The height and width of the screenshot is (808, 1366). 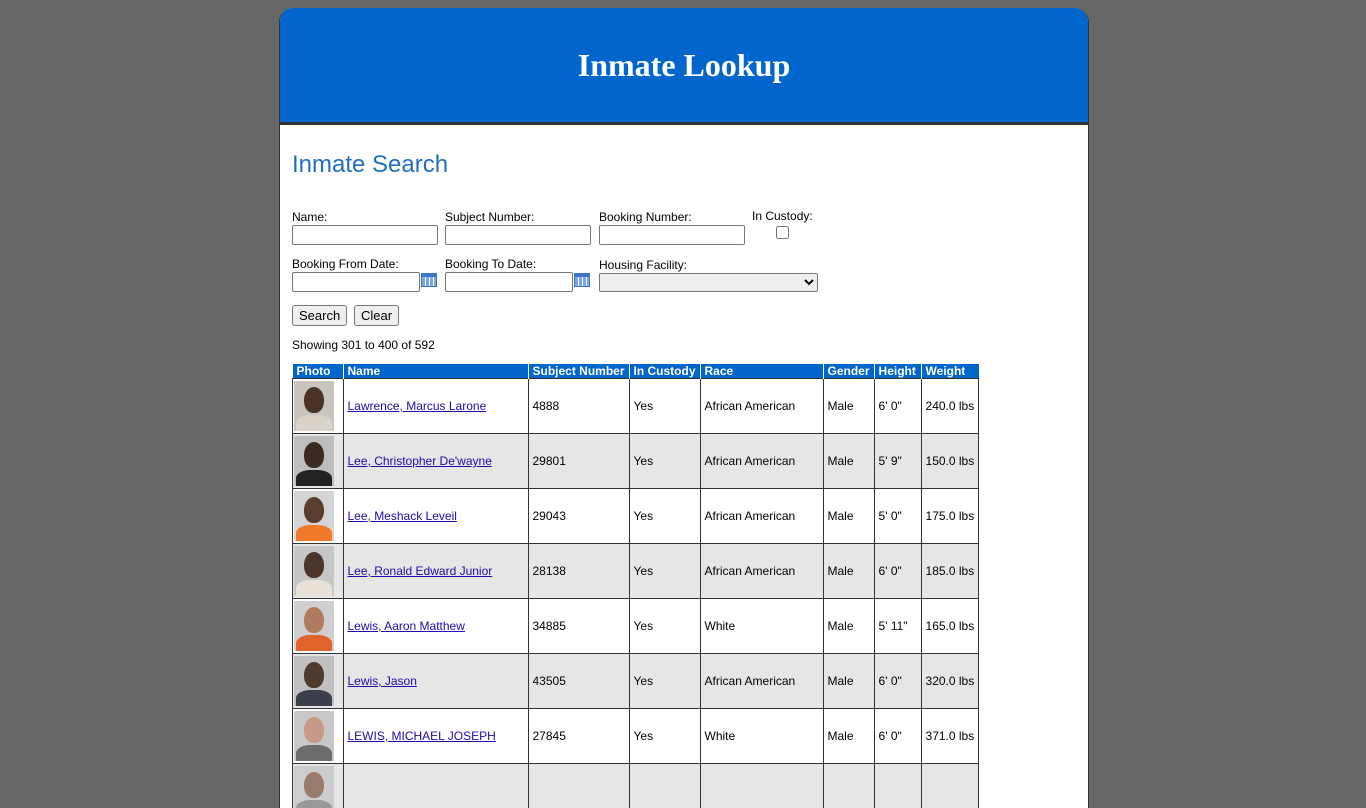 I want to click on search-title: Inmate Search, so click(x=370, y=165).